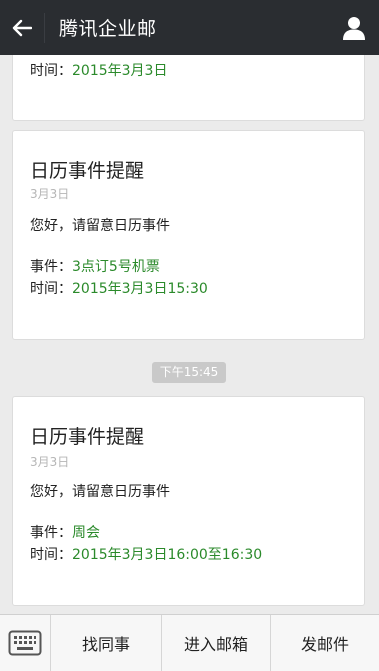 The height and width of the screenshot is (671, 379). What do you see at coordinates (108, 29) in the screenshot?
I see `page-title: 腾讯企业邮` at bounding box center [108, 29].